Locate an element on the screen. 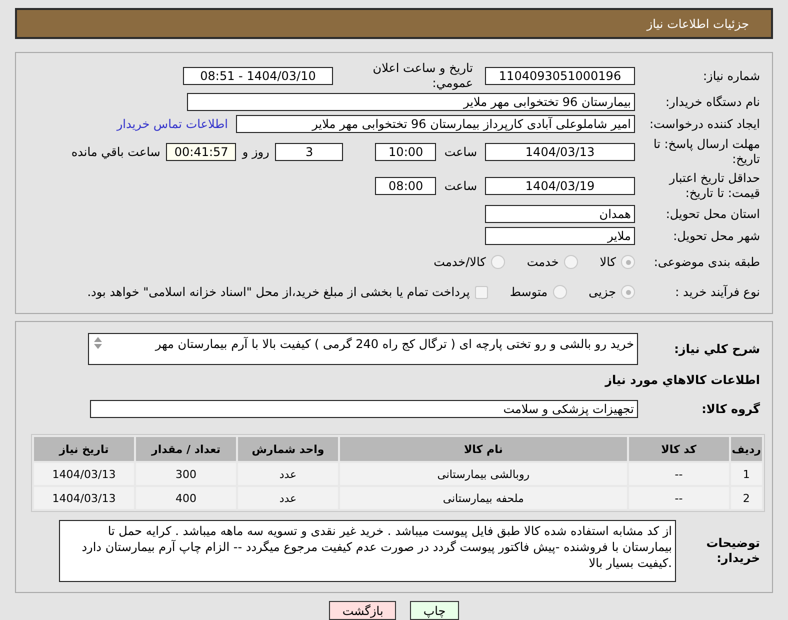 This screenshot has width=788, height=620. text-field: 1404/03/19 is located at coordinates (560, 186).